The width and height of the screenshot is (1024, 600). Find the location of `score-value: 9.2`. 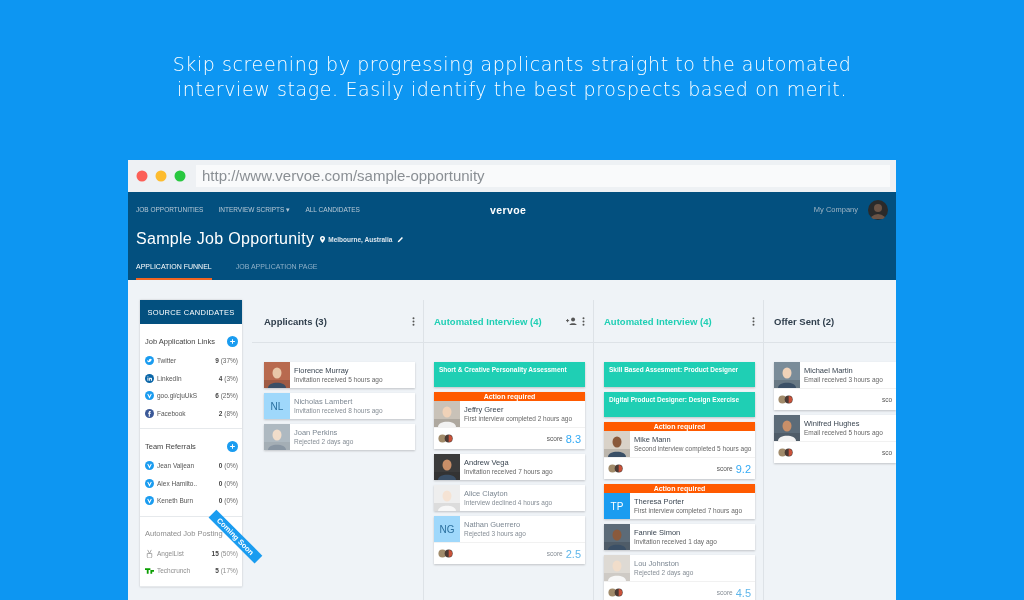

score-value: 9.2 is located at coordinates (743, 468).